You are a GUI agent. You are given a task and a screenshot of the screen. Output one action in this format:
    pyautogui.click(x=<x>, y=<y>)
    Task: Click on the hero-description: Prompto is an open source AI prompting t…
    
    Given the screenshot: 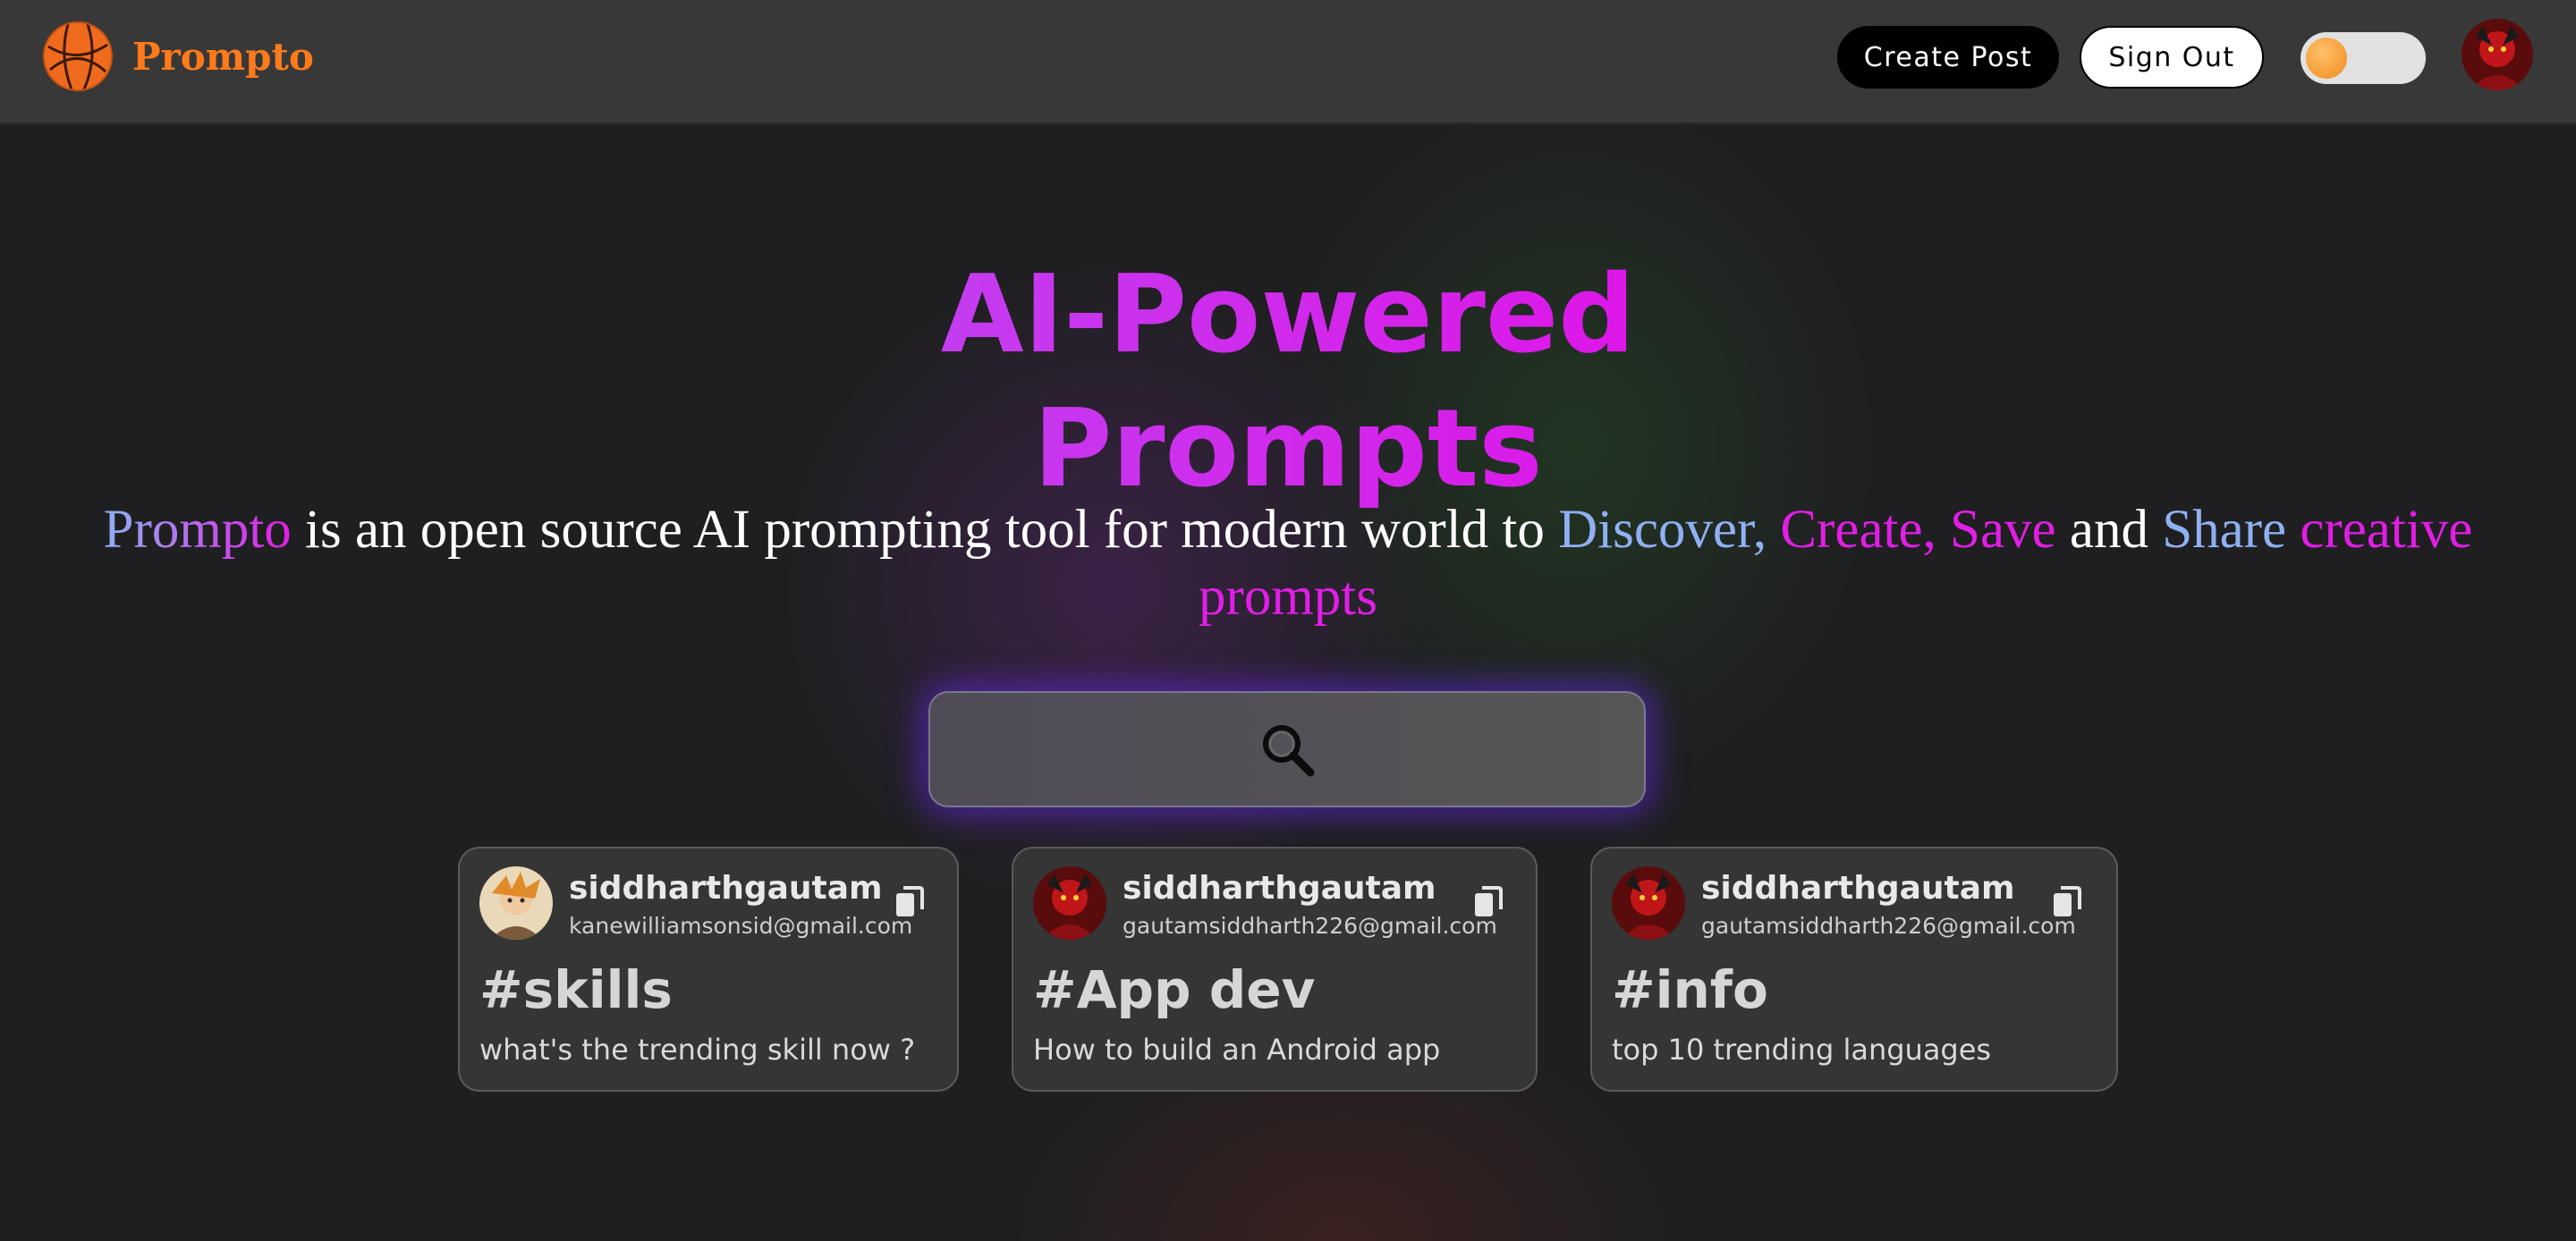 What is the action you would take?
    pyautogui.click(x=1288, y=563)
    